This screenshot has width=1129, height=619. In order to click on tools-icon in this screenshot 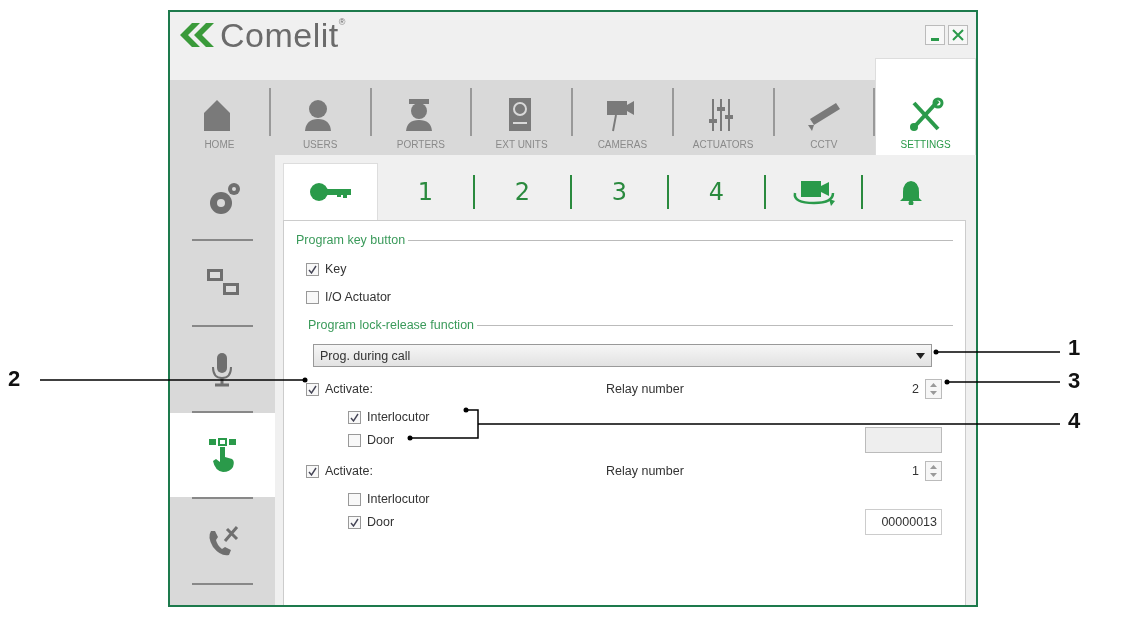, I will do `click(925, 115)`.